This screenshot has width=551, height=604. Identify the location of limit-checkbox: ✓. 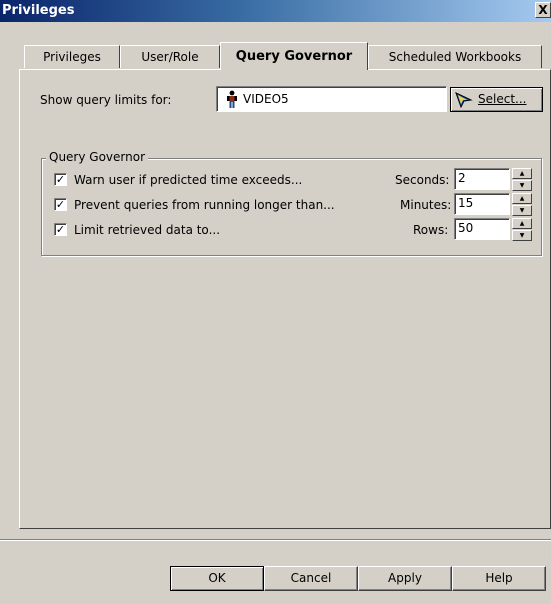
(60, 229).